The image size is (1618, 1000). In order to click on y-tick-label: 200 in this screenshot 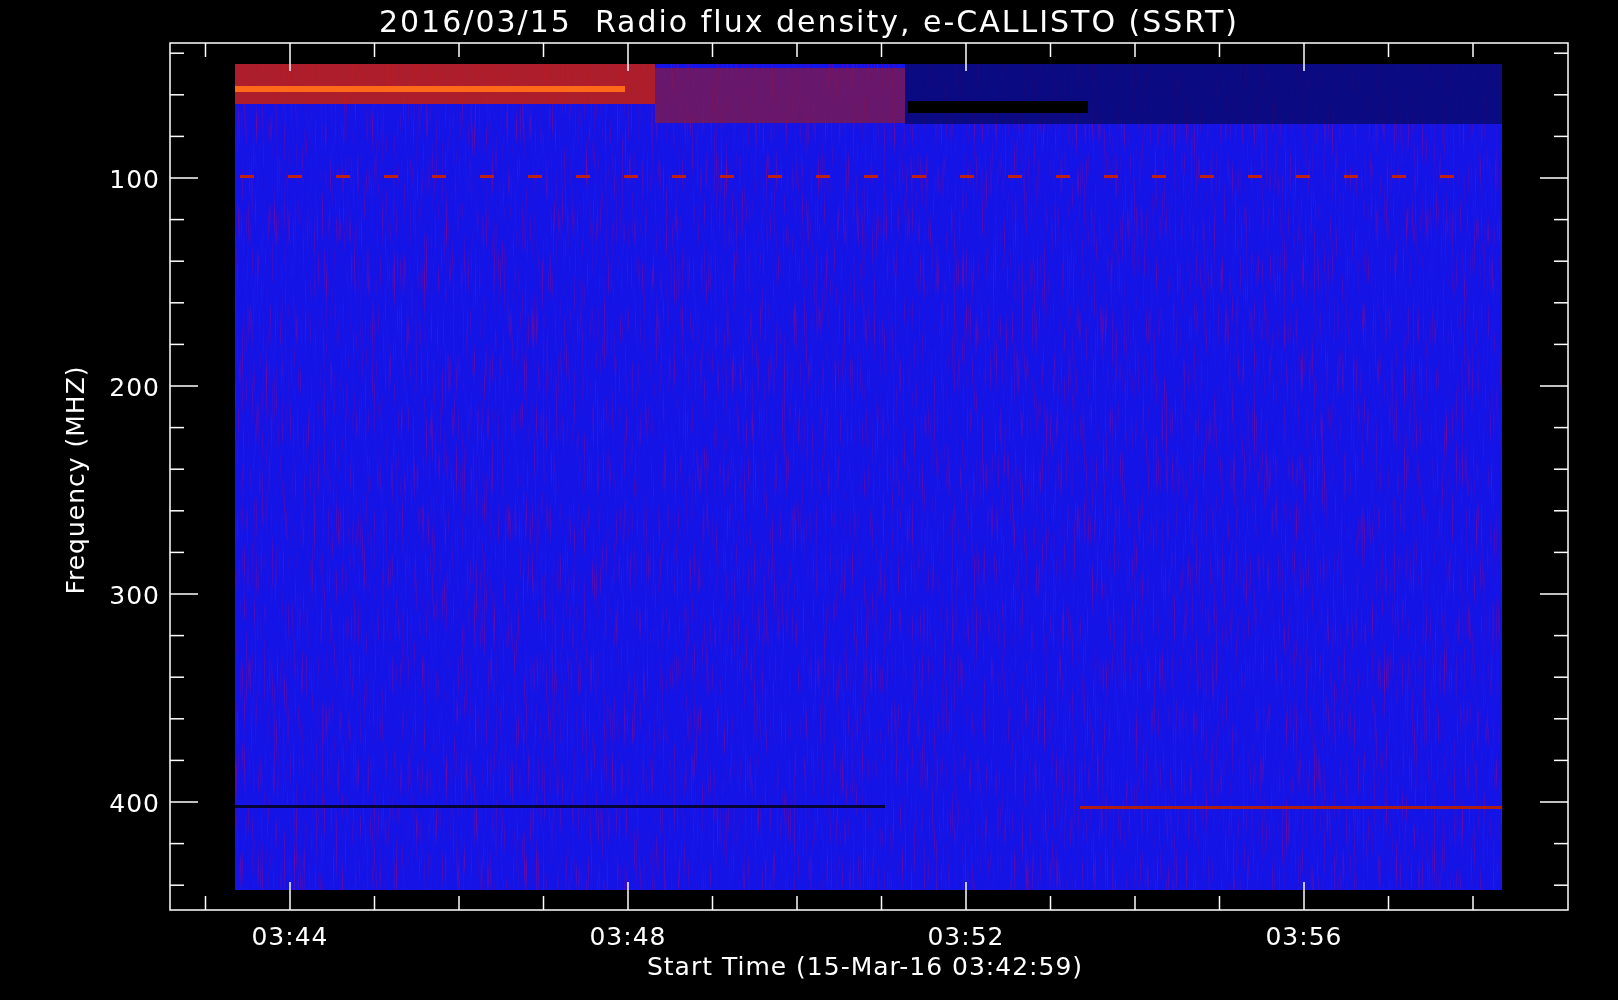, I will do `click(134, 387)`.